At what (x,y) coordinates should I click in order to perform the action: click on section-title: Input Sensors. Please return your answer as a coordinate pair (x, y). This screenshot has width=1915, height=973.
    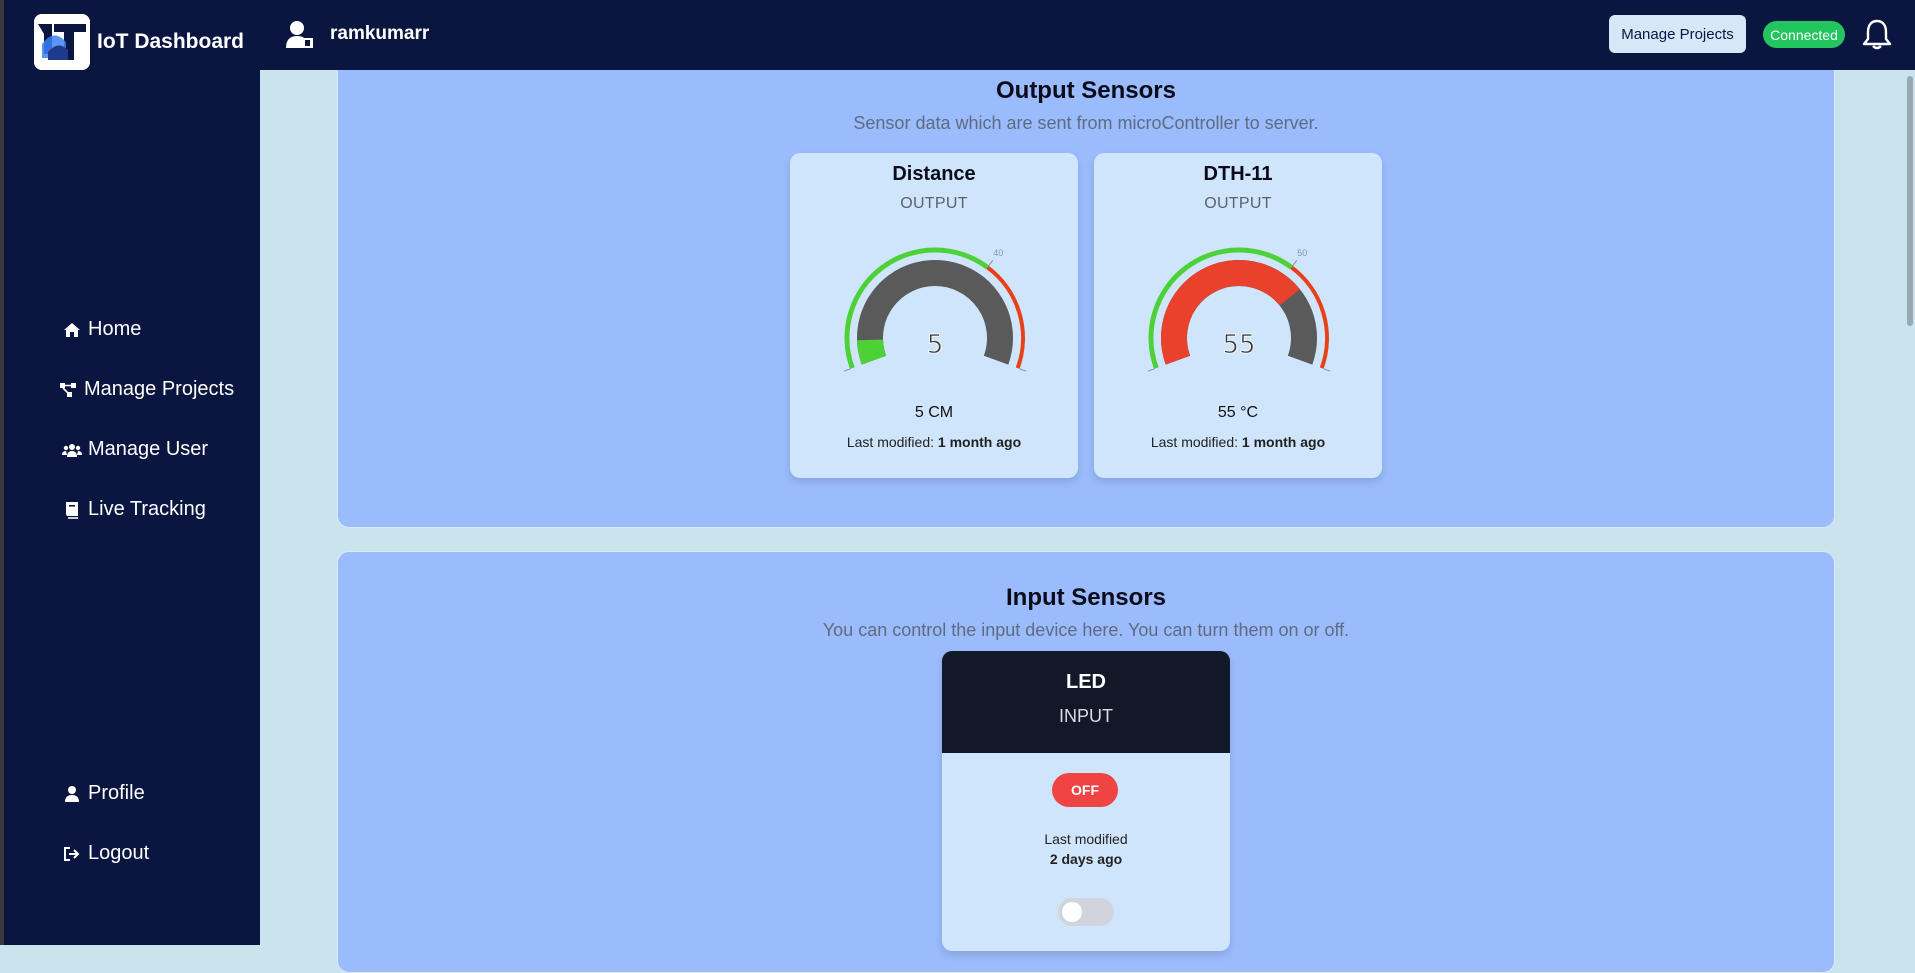
    Looking at the image, I should click on (1086, 598).